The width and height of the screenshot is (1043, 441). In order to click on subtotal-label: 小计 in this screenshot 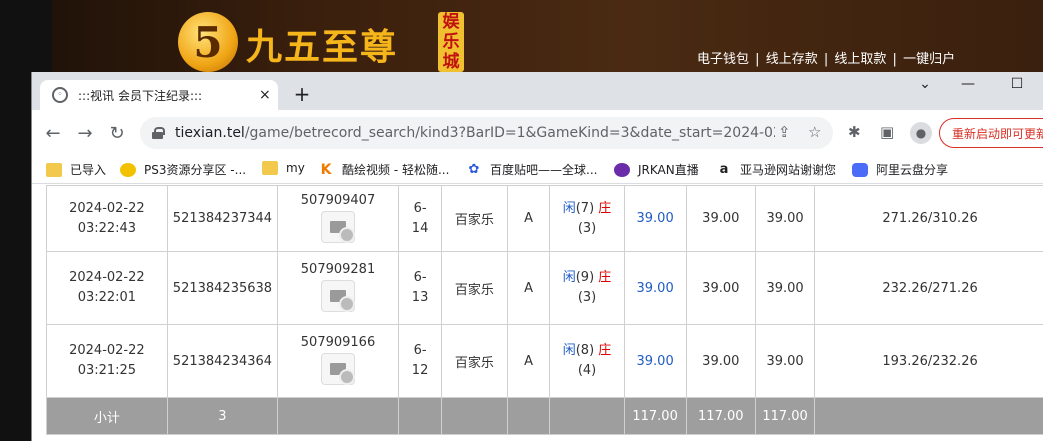, I will do `click(107, 416)`.